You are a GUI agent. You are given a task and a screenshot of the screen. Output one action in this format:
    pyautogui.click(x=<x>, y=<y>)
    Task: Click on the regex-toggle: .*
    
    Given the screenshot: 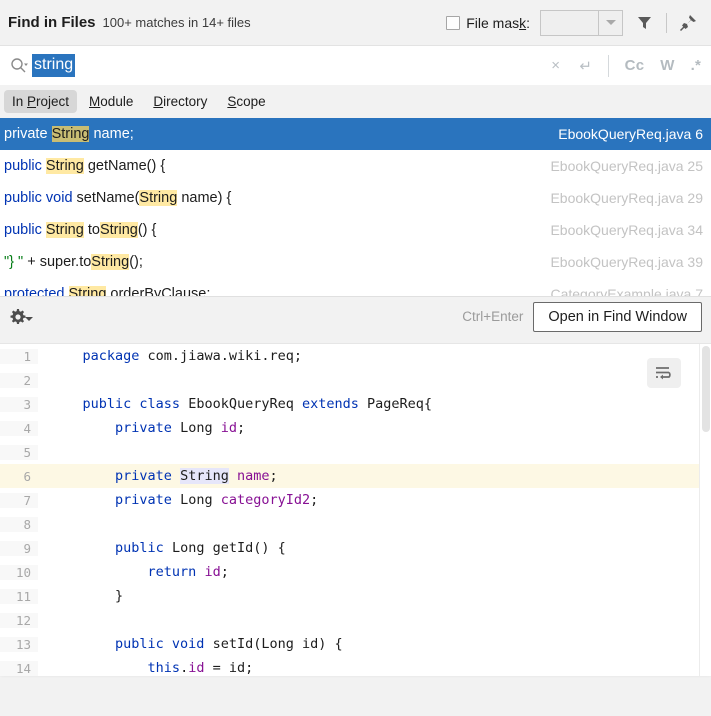 What is the action you would take?
    pyautogui.click(x=696, y=65)
    